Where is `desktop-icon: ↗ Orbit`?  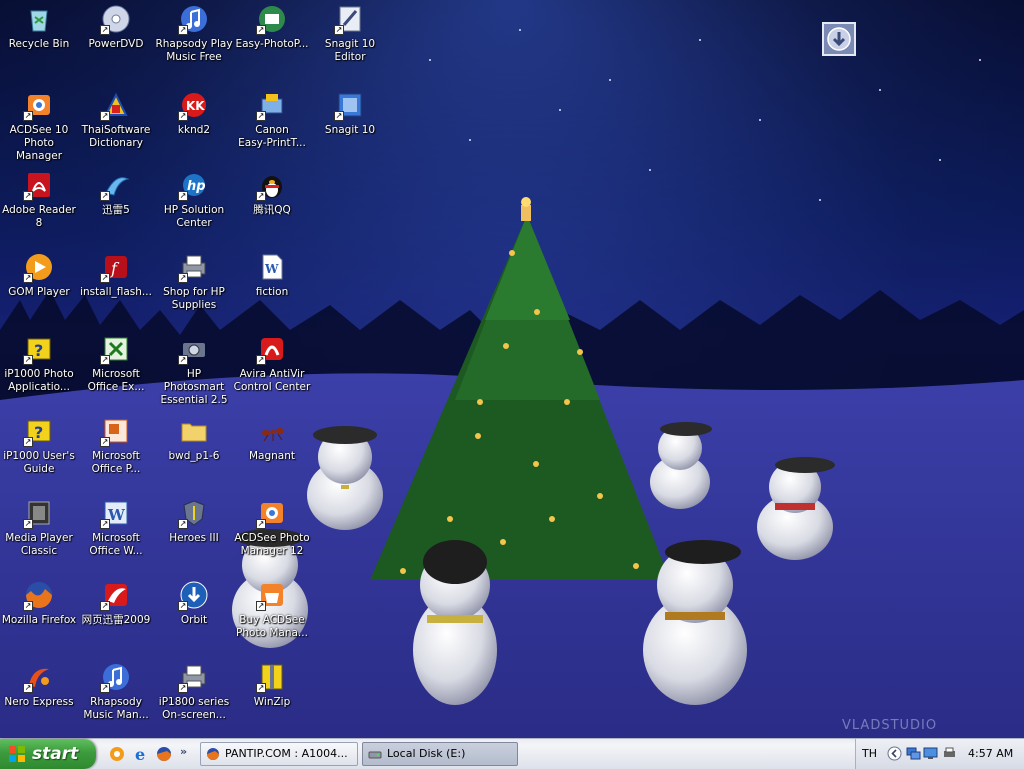 desktop-icon: ↗ Orbit is located at coordinates (194, 619).